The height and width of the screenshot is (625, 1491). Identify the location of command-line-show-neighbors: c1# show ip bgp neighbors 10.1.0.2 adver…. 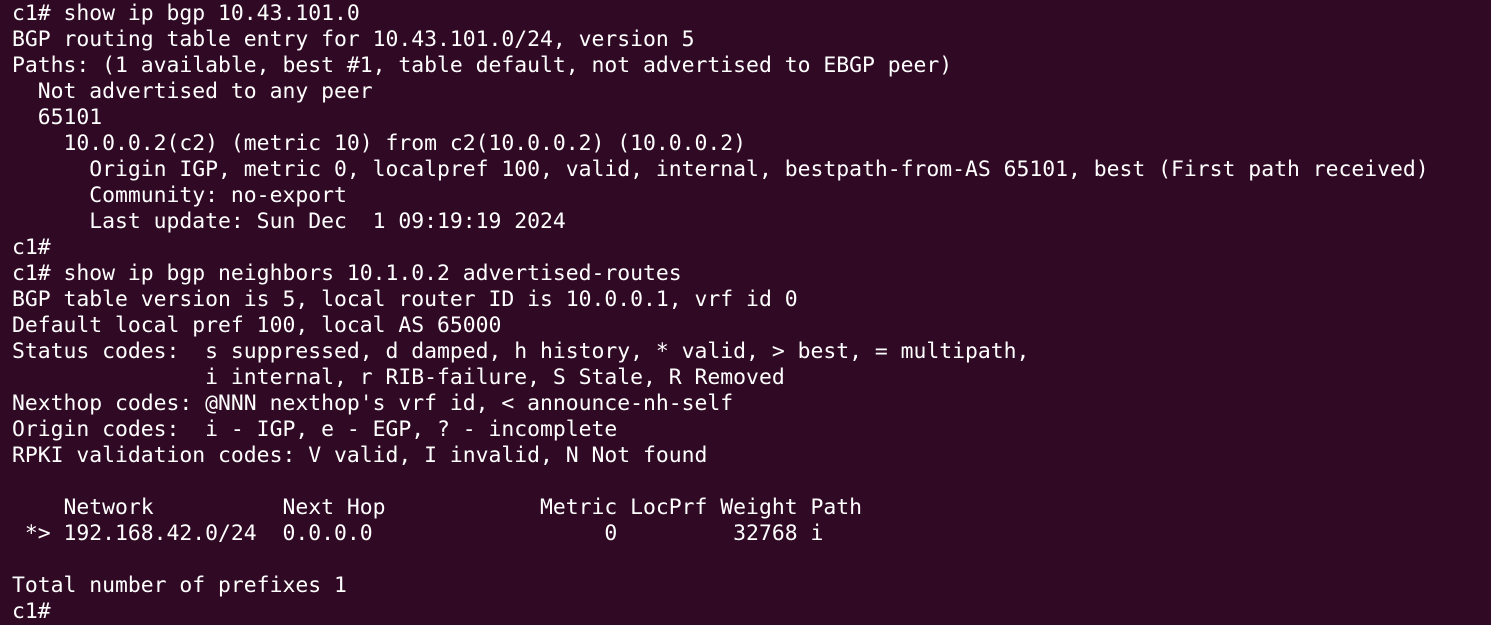
(347, 273).